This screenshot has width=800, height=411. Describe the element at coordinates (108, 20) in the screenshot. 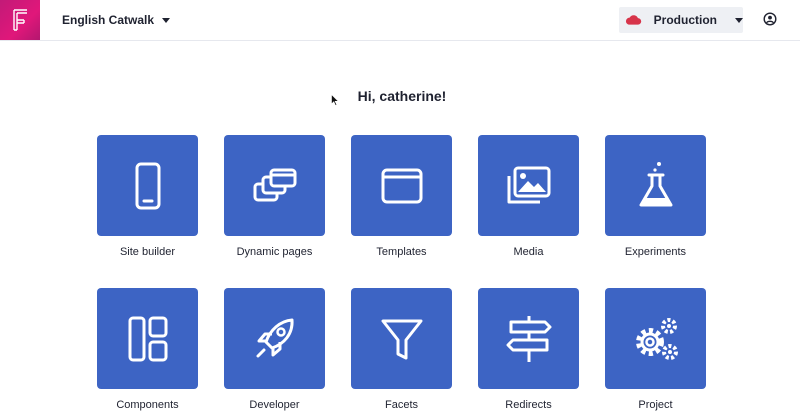

I see `site-name: English Catwalk` at that location.